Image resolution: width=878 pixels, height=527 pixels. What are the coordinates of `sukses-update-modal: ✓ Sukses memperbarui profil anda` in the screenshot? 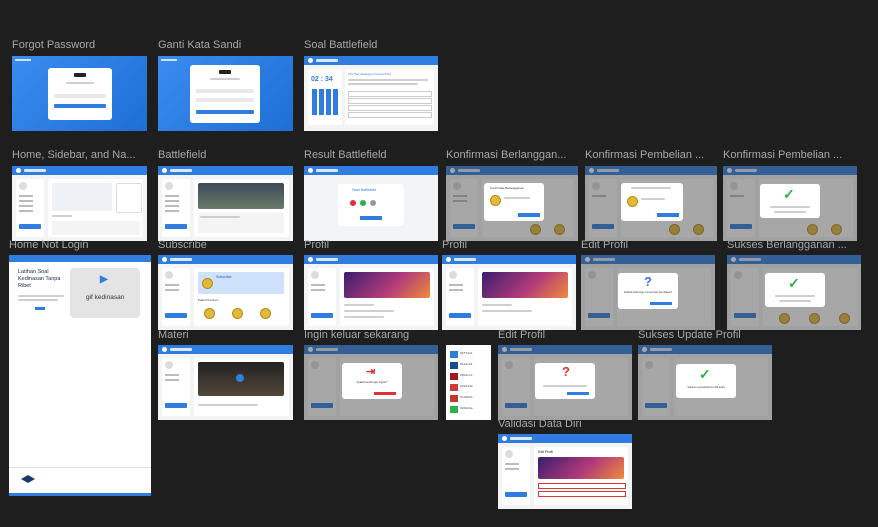 It's located at (706, 381).